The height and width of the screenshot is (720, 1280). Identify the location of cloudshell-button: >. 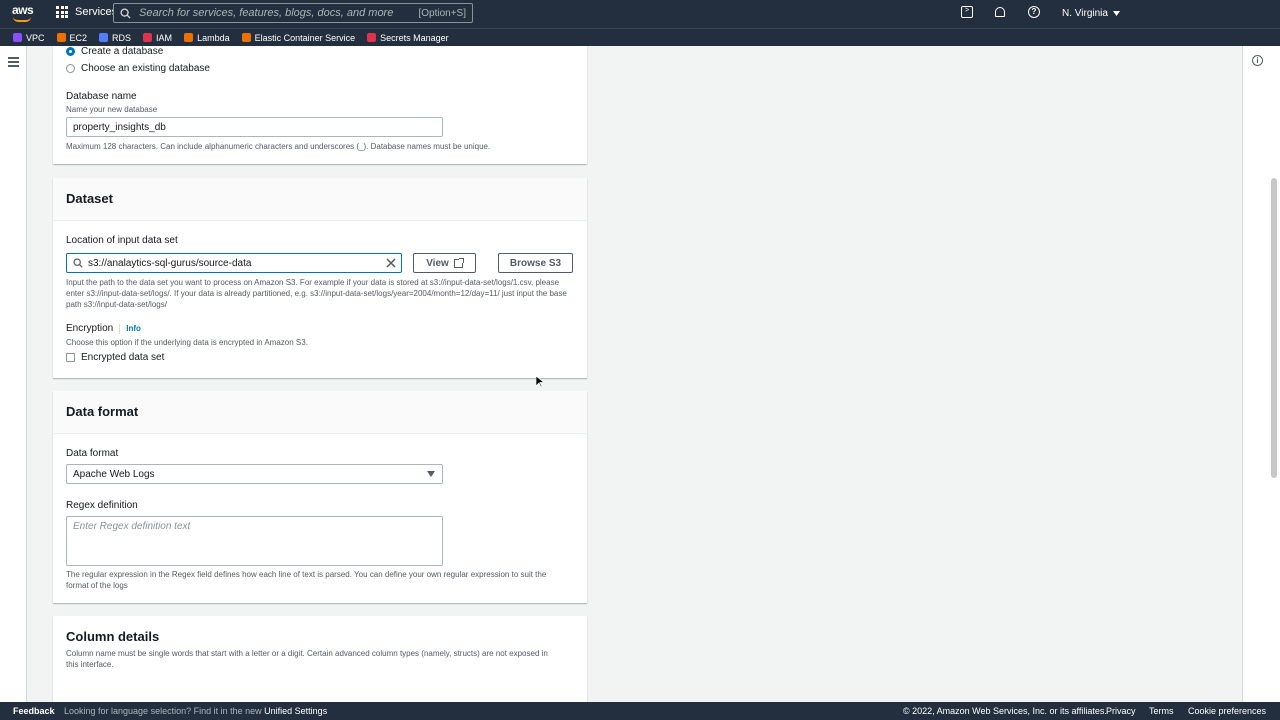
(967, 12).